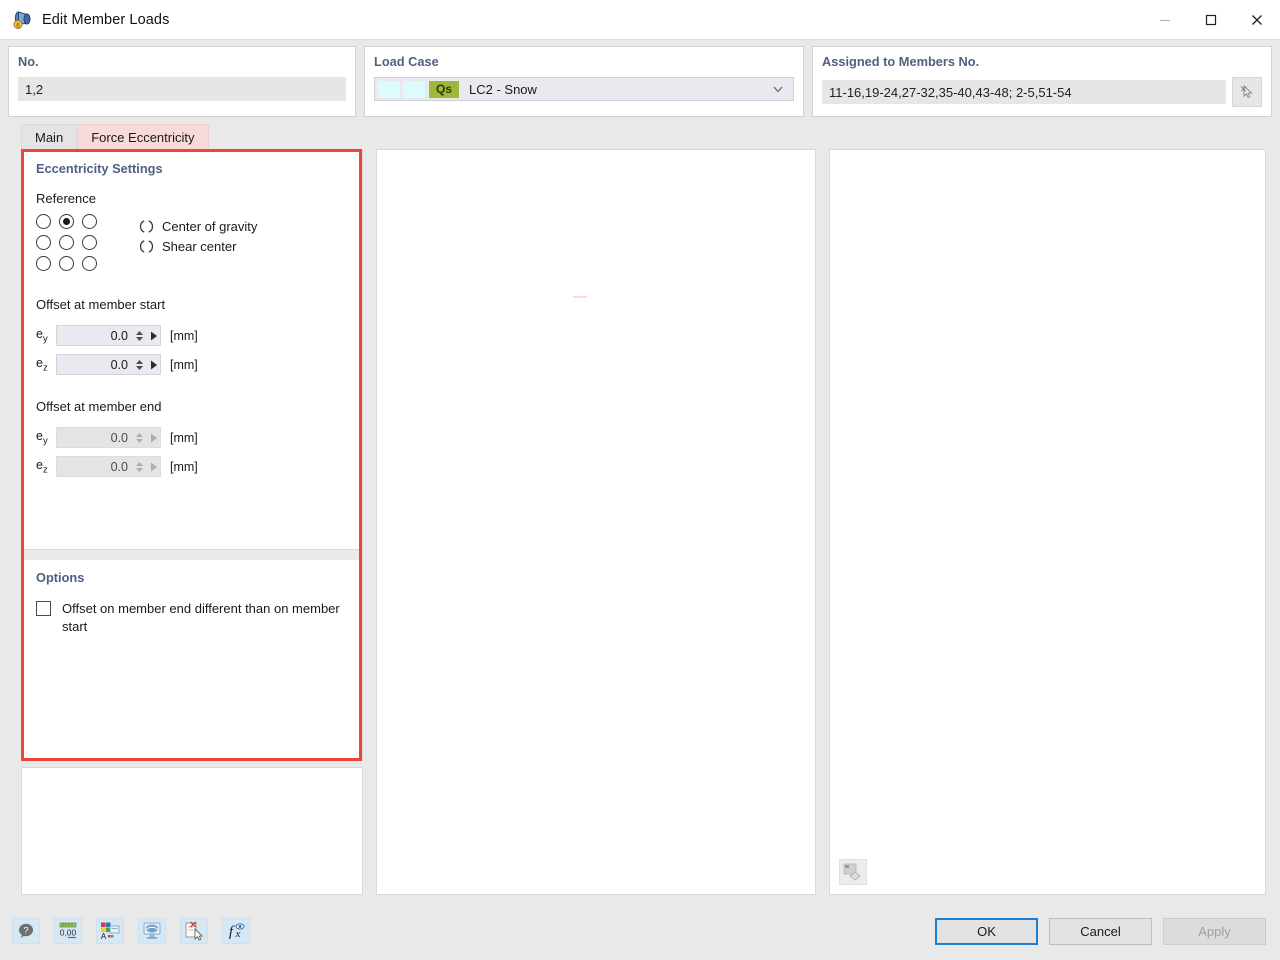 The image size is (1280, 960). I want to click on number-format-icon: 0,00, so click(68, 931).